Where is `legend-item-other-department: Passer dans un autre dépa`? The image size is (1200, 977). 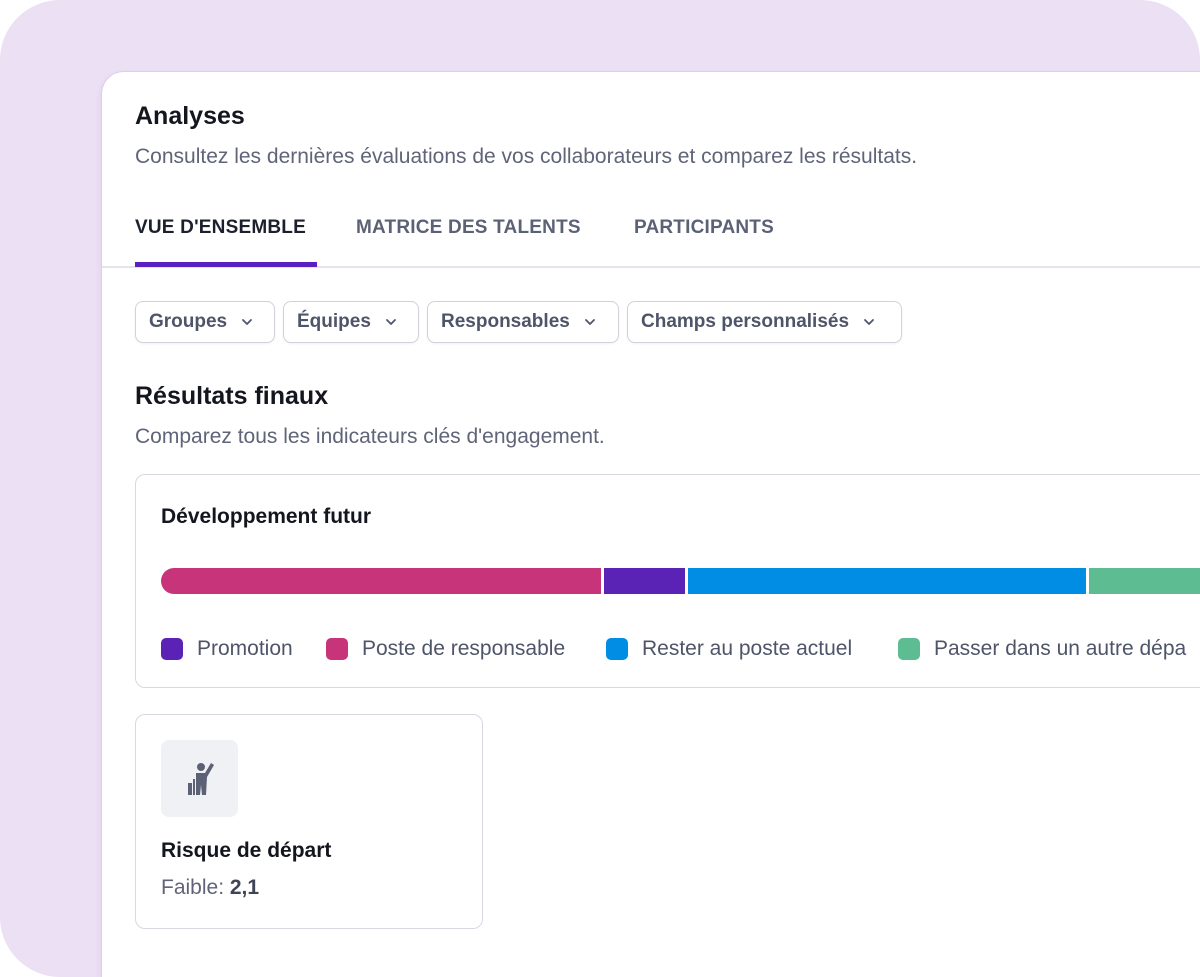
legend-item-other-department: Passer dans un autre dépa is located at coordinates (1042, 649).